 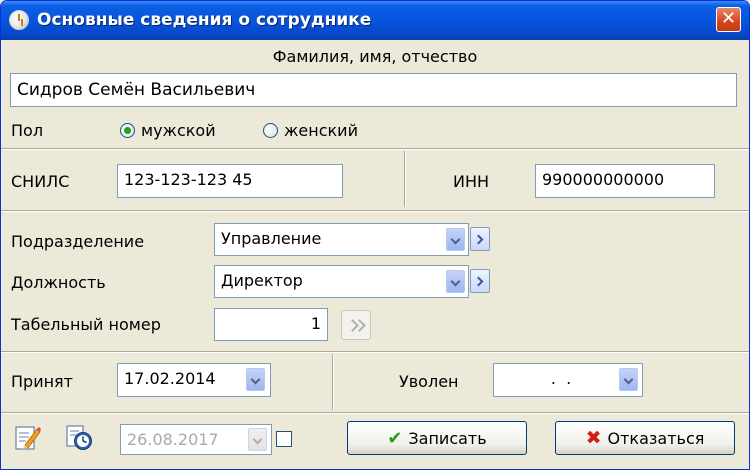 What do you see at coordinates (480, 239) in the screenshot?
I see `department-open-button` at bounding box center [480, 239].